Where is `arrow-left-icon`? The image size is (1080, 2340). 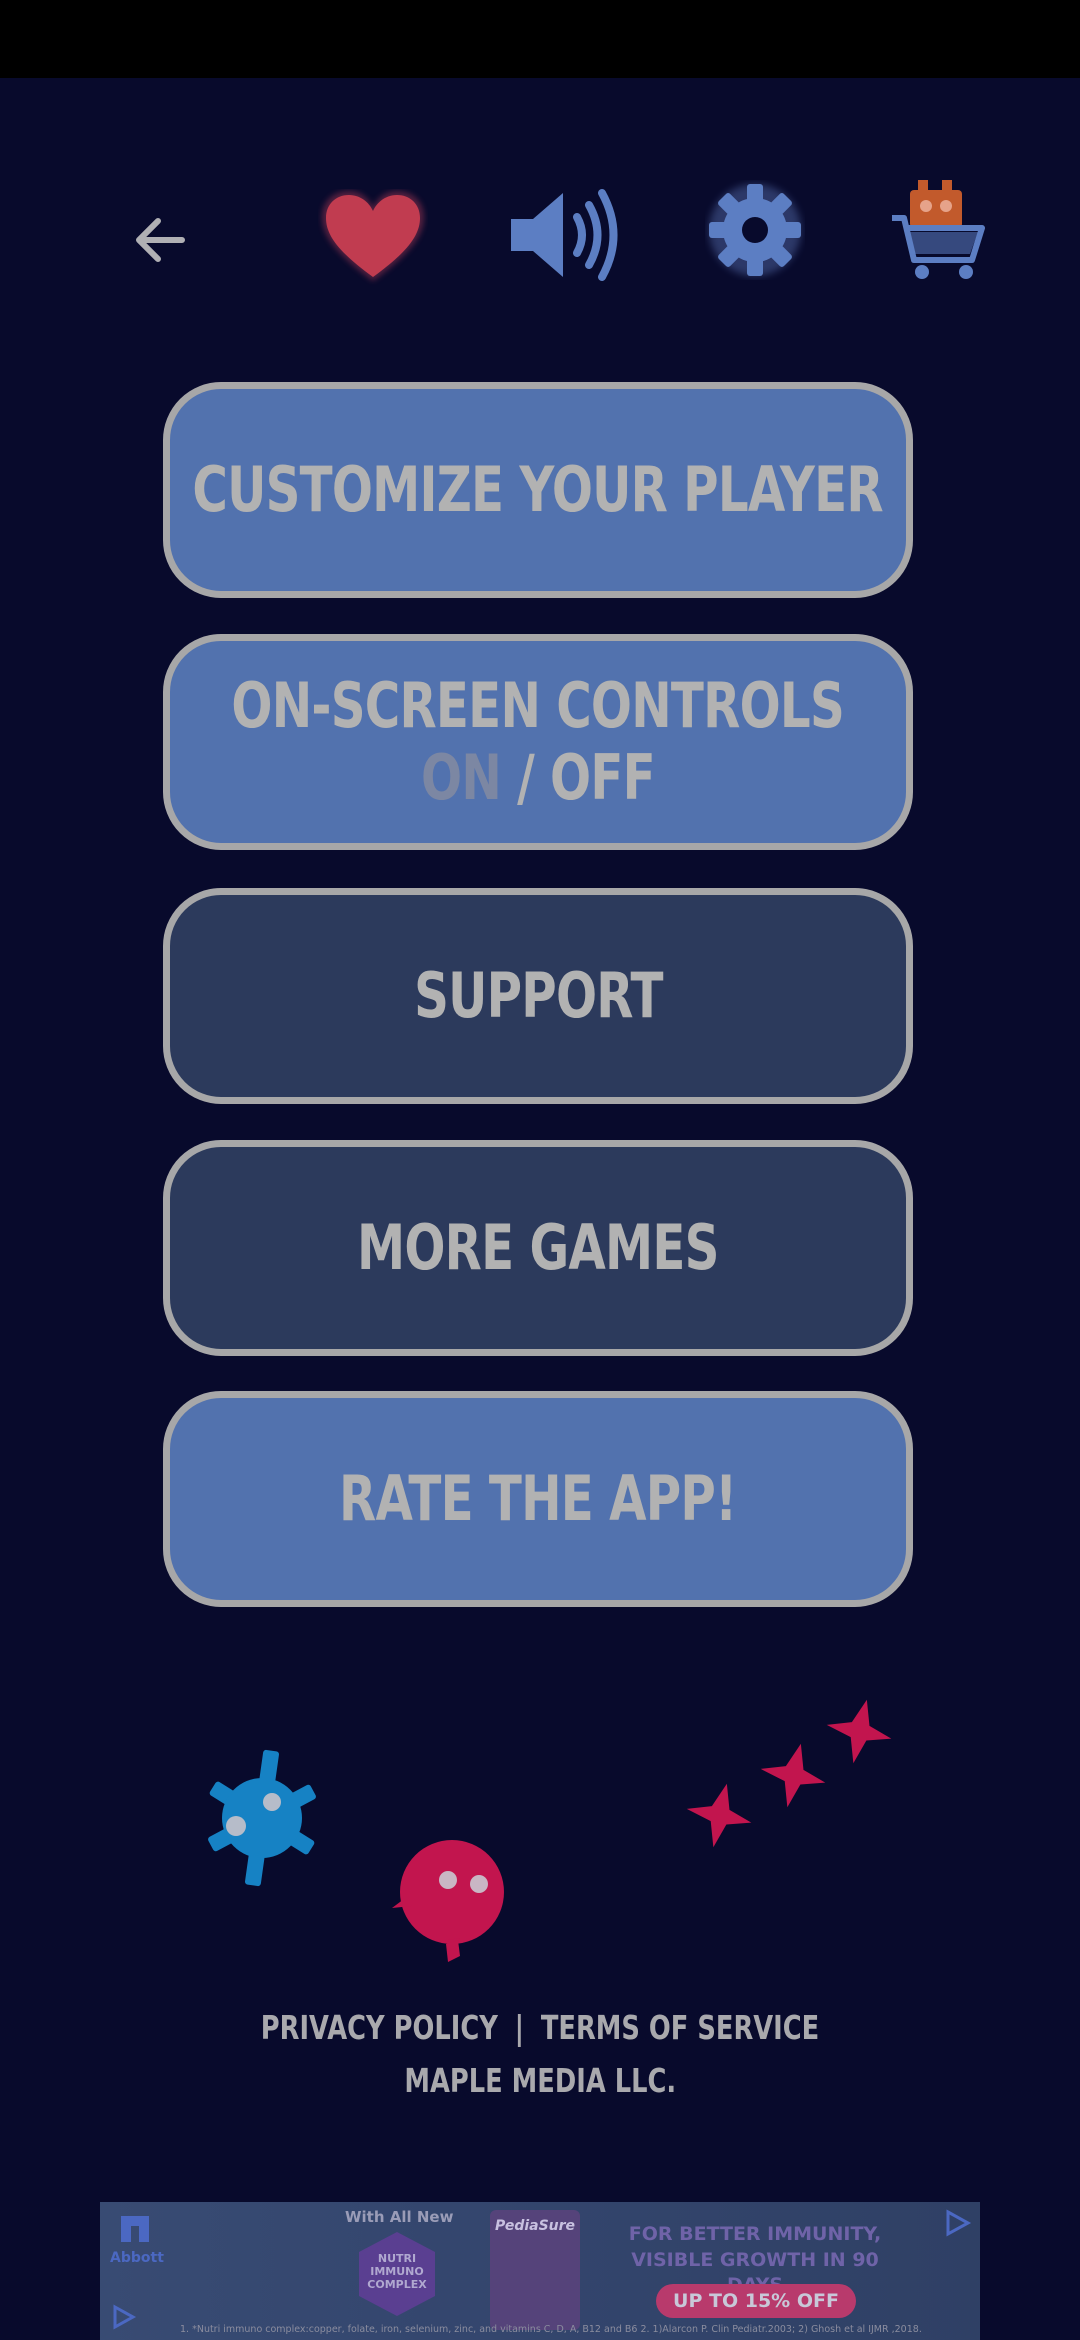 arrow-left-icon is located at coordinates (160, 240).